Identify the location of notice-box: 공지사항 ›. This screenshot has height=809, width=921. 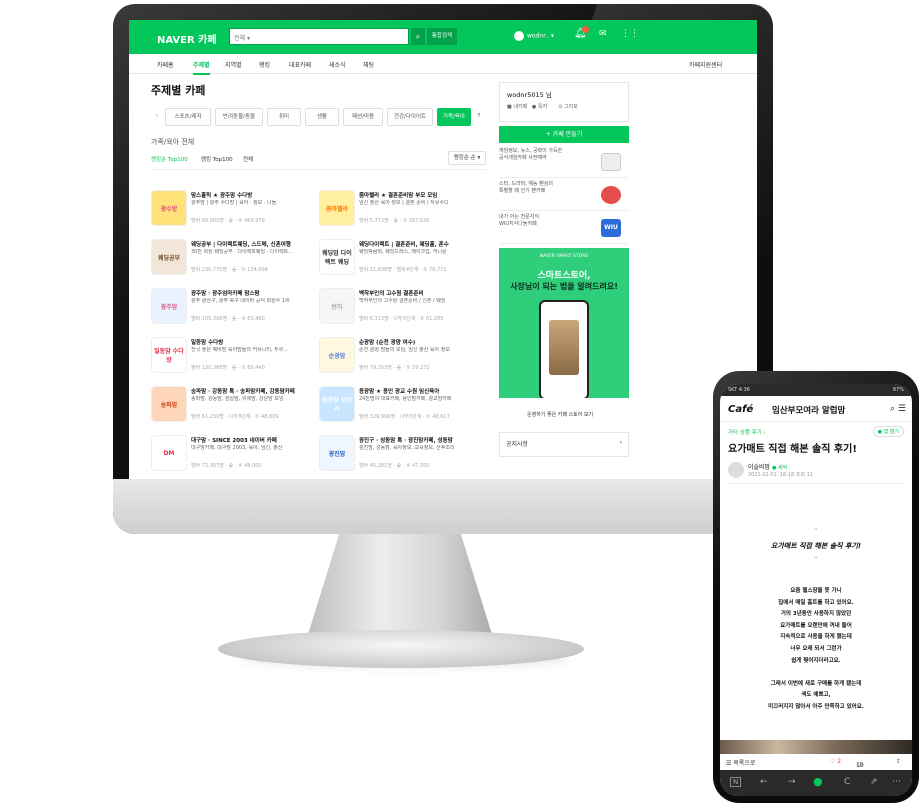
(564, 444).